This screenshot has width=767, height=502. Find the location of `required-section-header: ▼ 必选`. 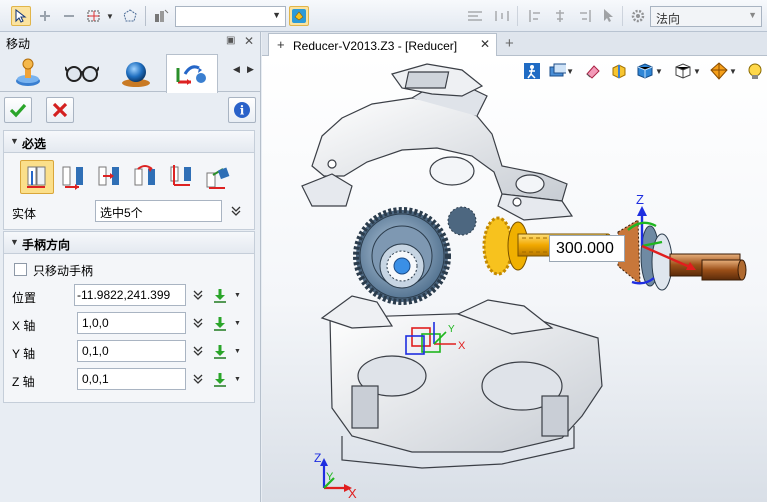

required-section-header: ▼ 必选 is located at coordinates (129, 142).